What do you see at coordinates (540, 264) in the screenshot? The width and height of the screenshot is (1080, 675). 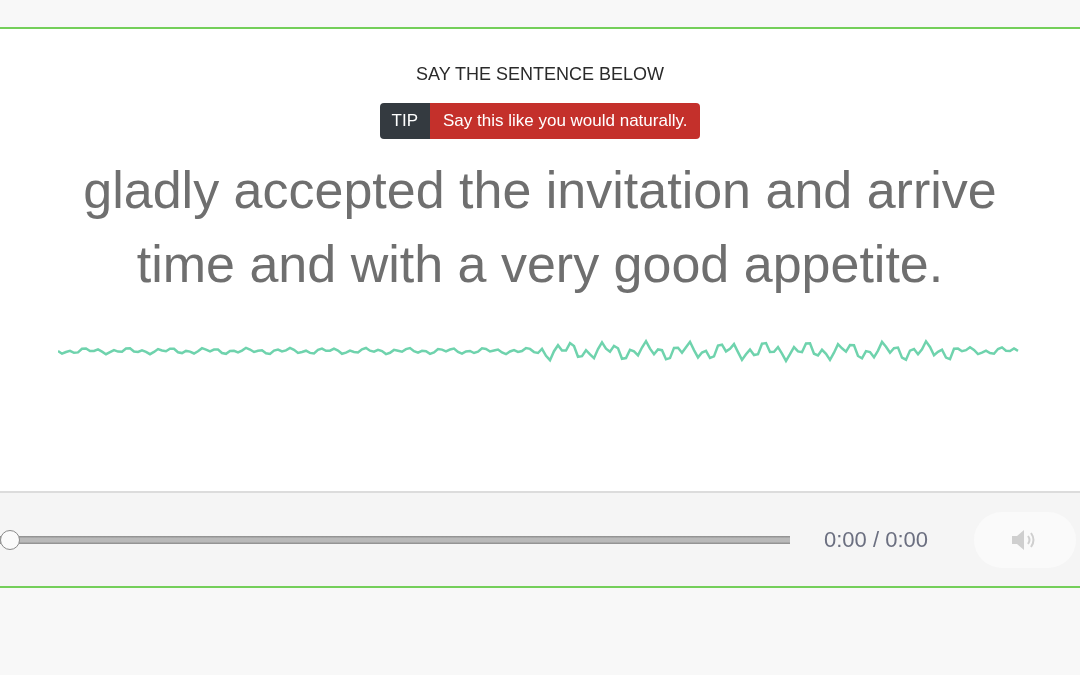 I see `sentence-line: time and with a very good appetite.` at bounding box center [540, 264].